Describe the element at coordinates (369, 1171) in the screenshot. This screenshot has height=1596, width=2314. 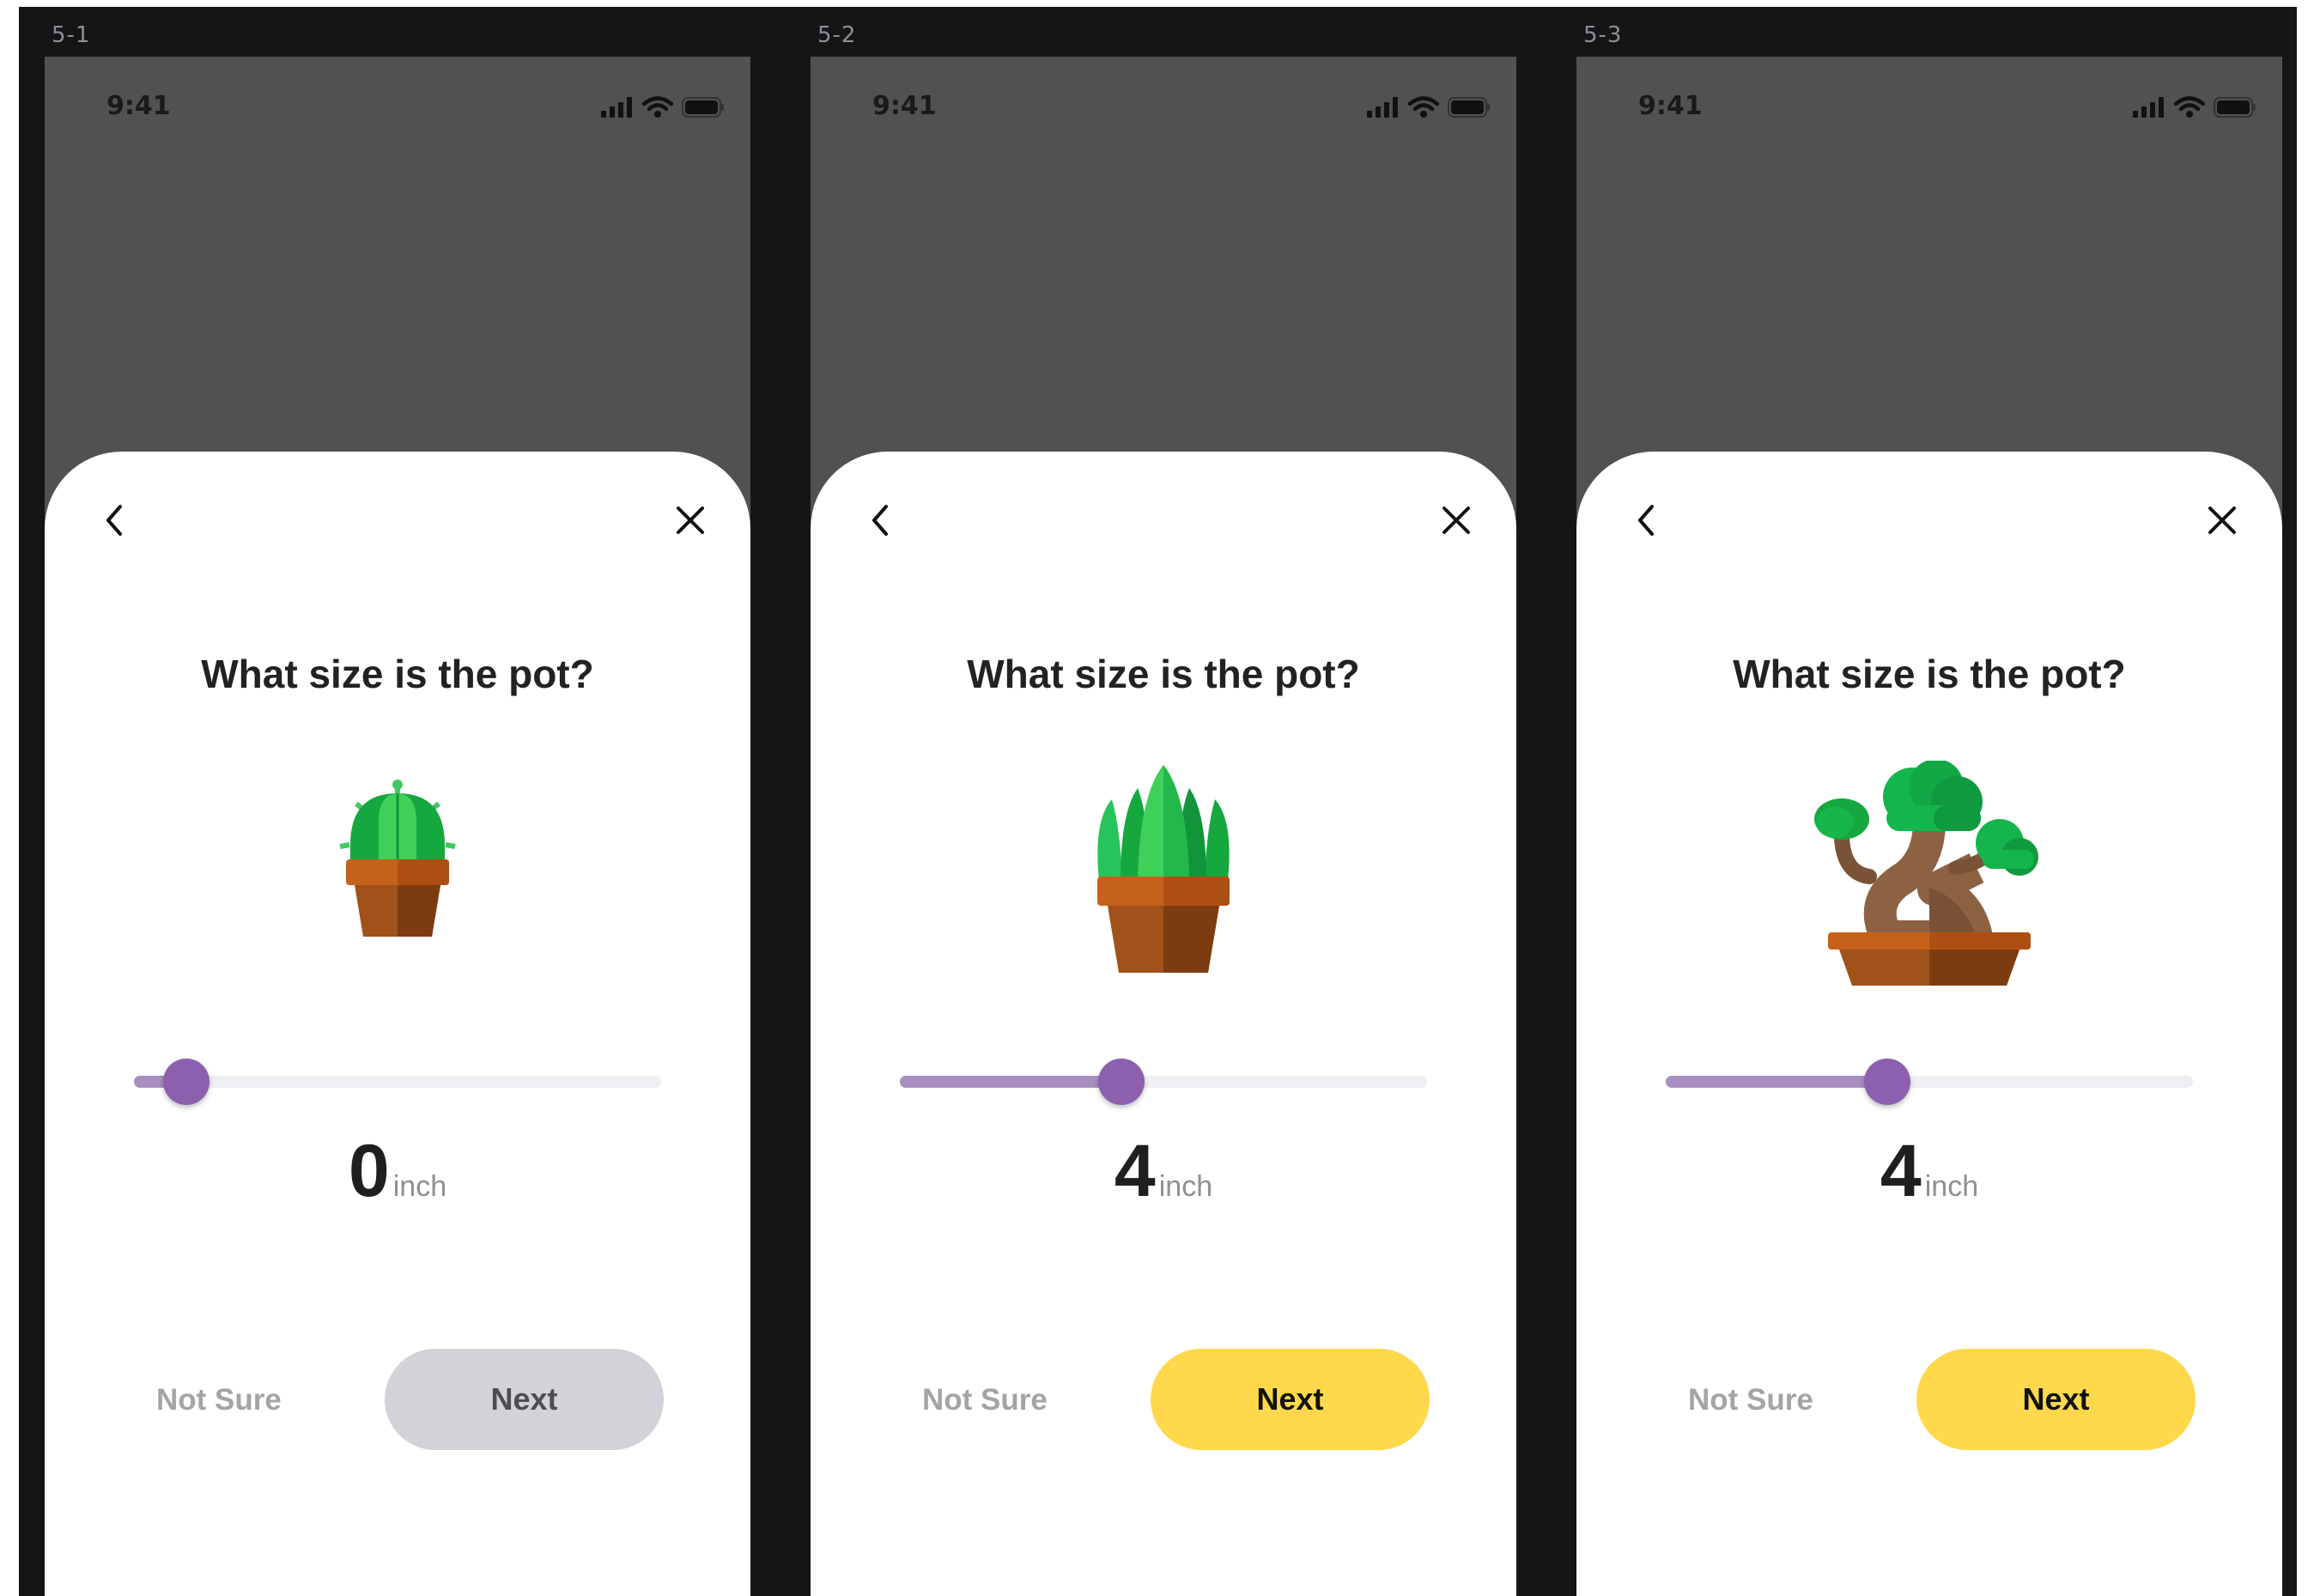
I see `size-value: 0` at that location.